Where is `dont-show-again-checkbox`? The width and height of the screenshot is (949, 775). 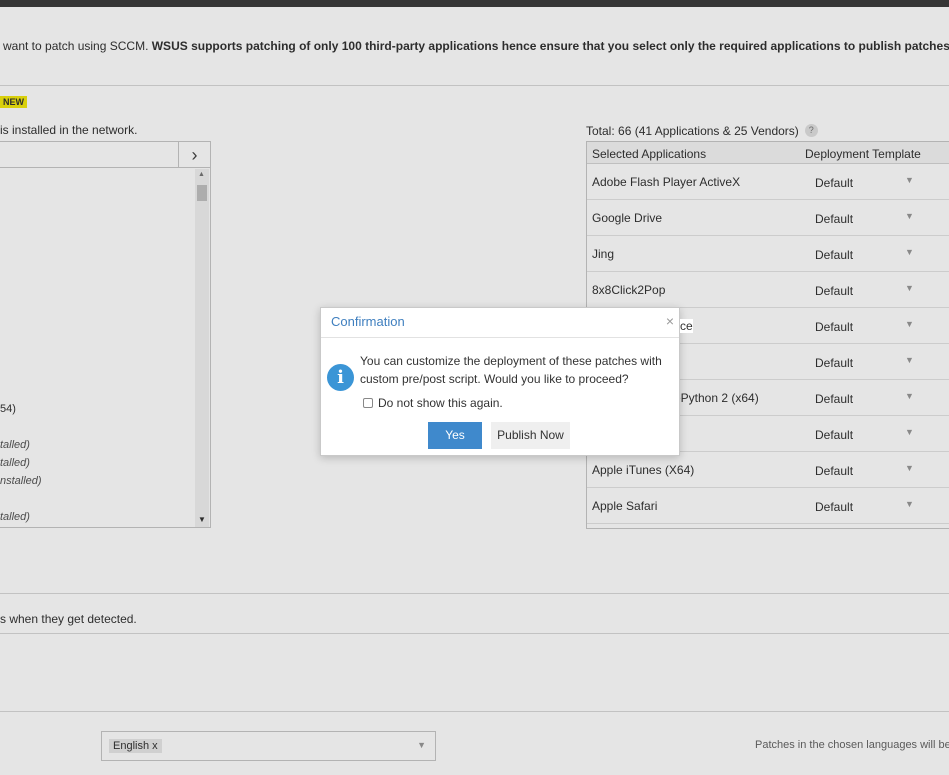
dont-show-again-checkbox is located at coordinates (368, 403).